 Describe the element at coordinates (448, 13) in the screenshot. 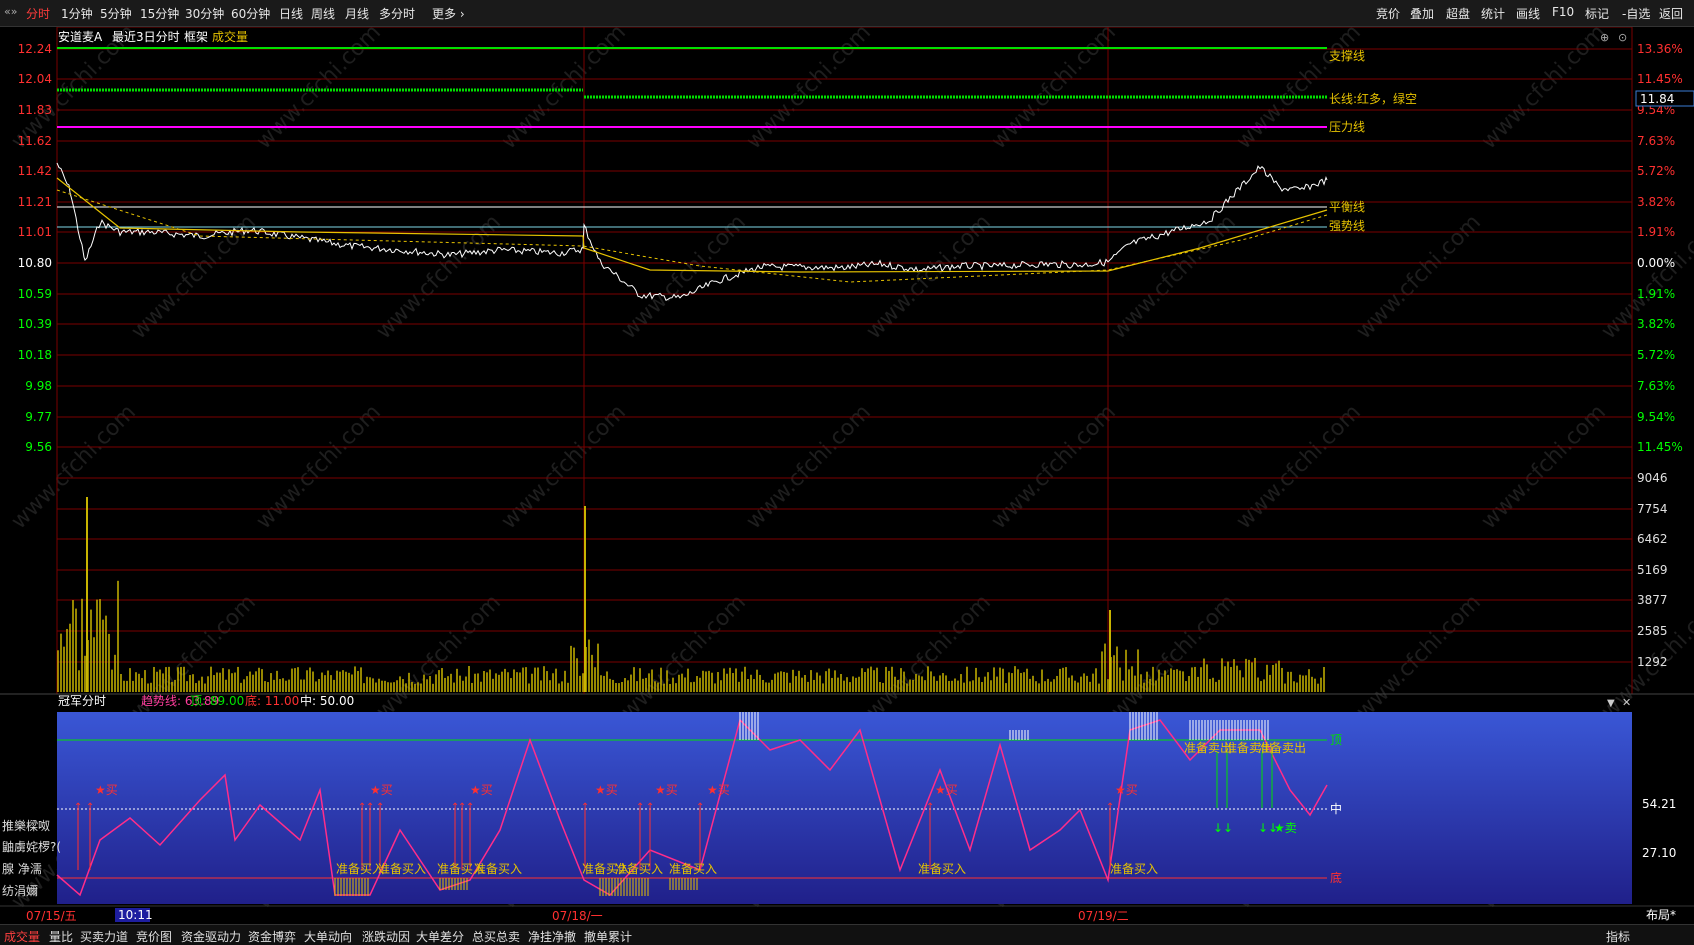

I see `period-tab-10: 更多 ›` at that location.